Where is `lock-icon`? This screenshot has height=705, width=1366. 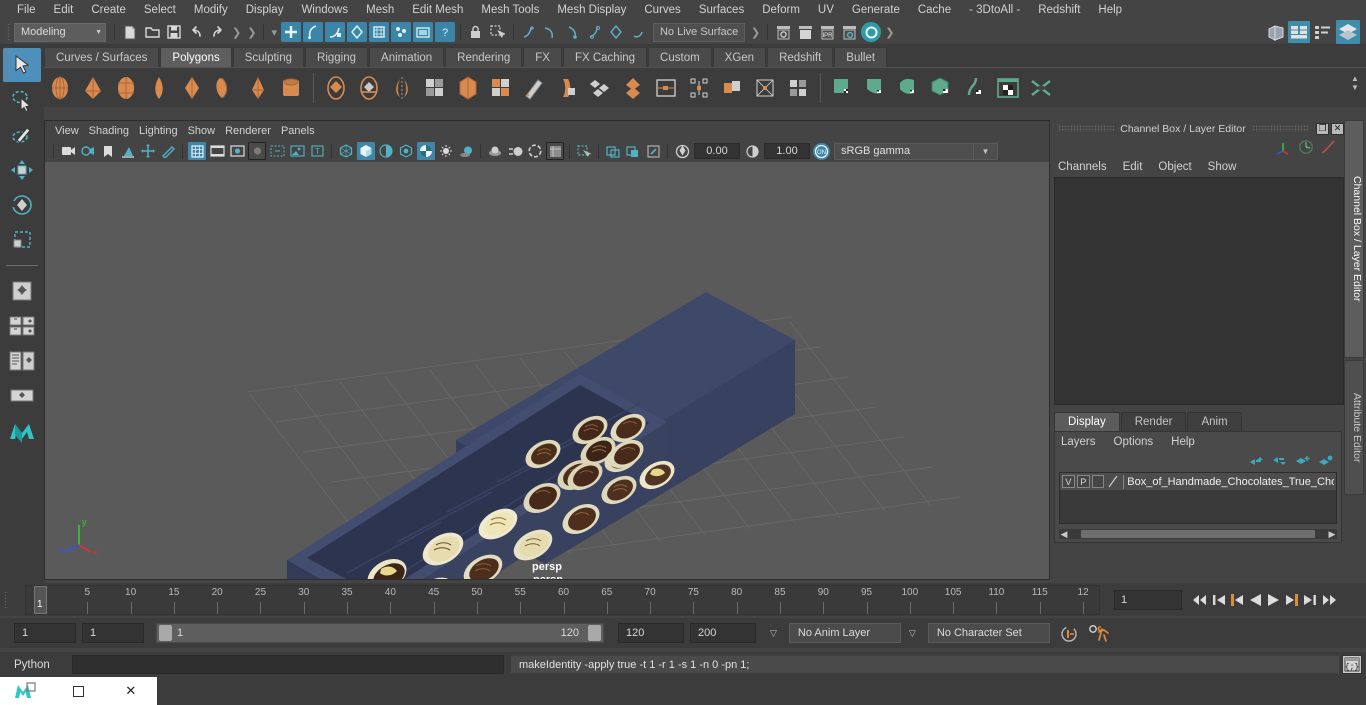 lock-icon is located at coordinates (476, 32).